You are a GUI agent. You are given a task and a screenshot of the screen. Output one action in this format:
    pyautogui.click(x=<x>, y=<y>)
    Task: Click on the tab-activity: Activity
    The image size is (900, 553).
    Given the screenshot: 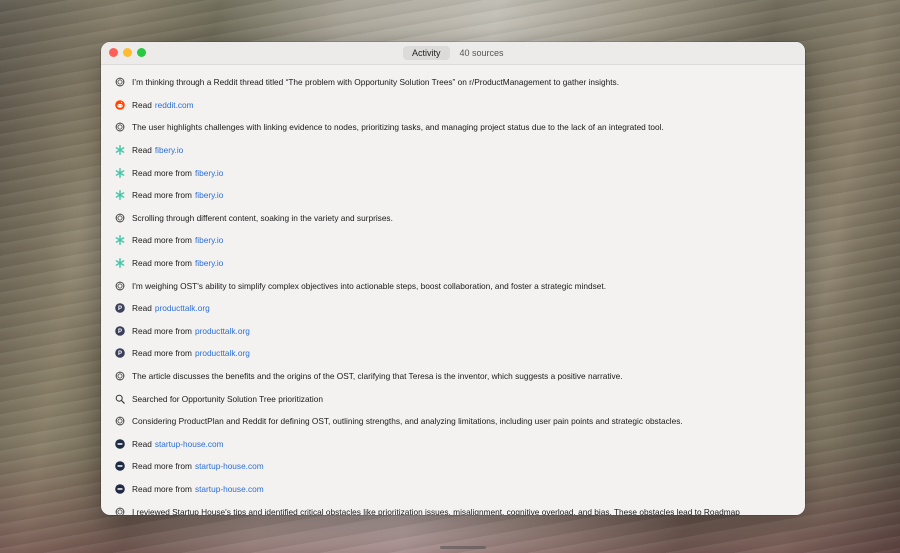 What is the action you would take?
    pyautogui.click(x=426, y=53)
    